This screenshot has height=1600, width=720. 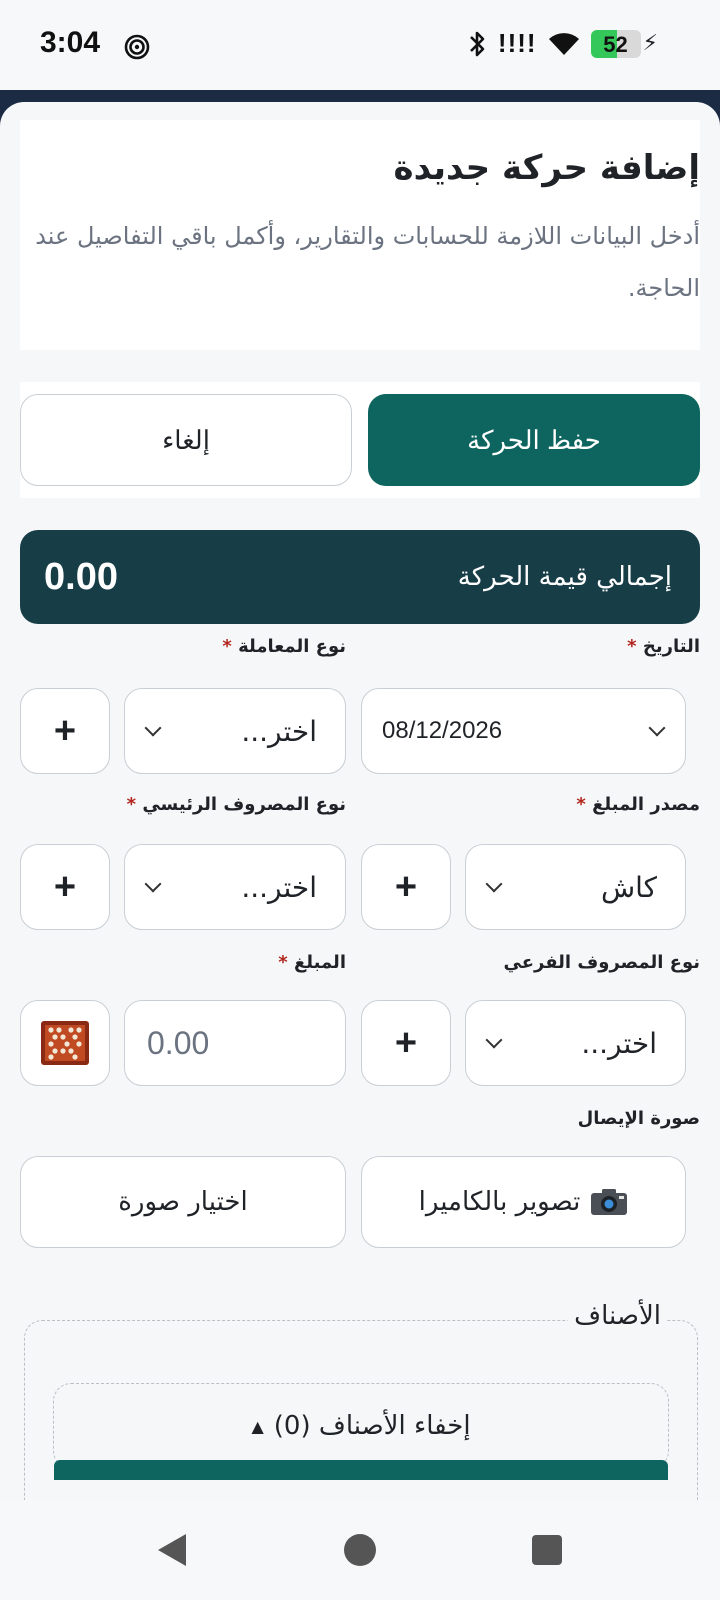 What do you see at coordinates (406, 1043) in the screenshot?
I see `add-sub-expense-type-button: +` at bounding box center [406, 1043].